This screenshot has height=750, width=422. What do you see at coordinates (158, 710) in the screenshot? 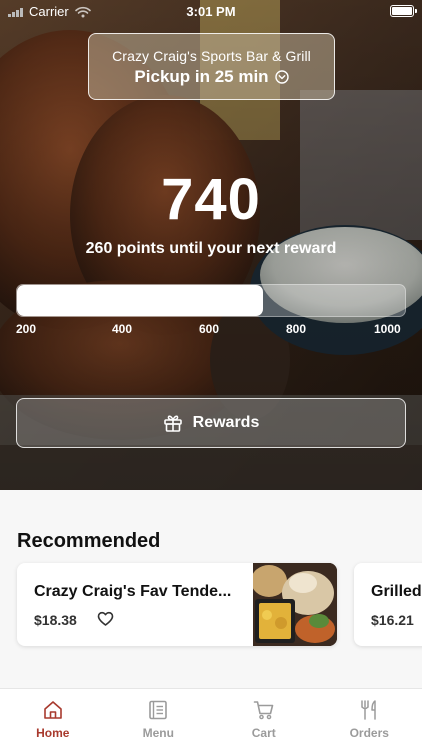
I see `menu-icon` at bounding box center [158, 710].